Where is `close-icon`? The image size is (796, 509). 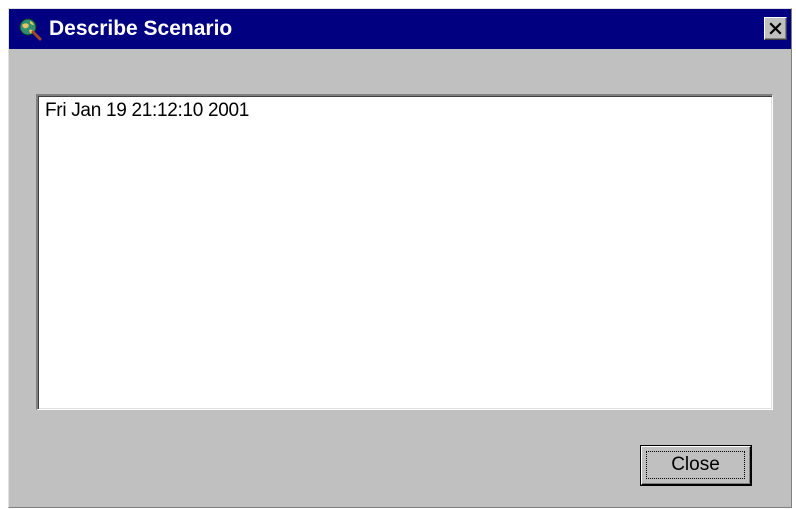 close-icon is located at coordinates (775, 28).